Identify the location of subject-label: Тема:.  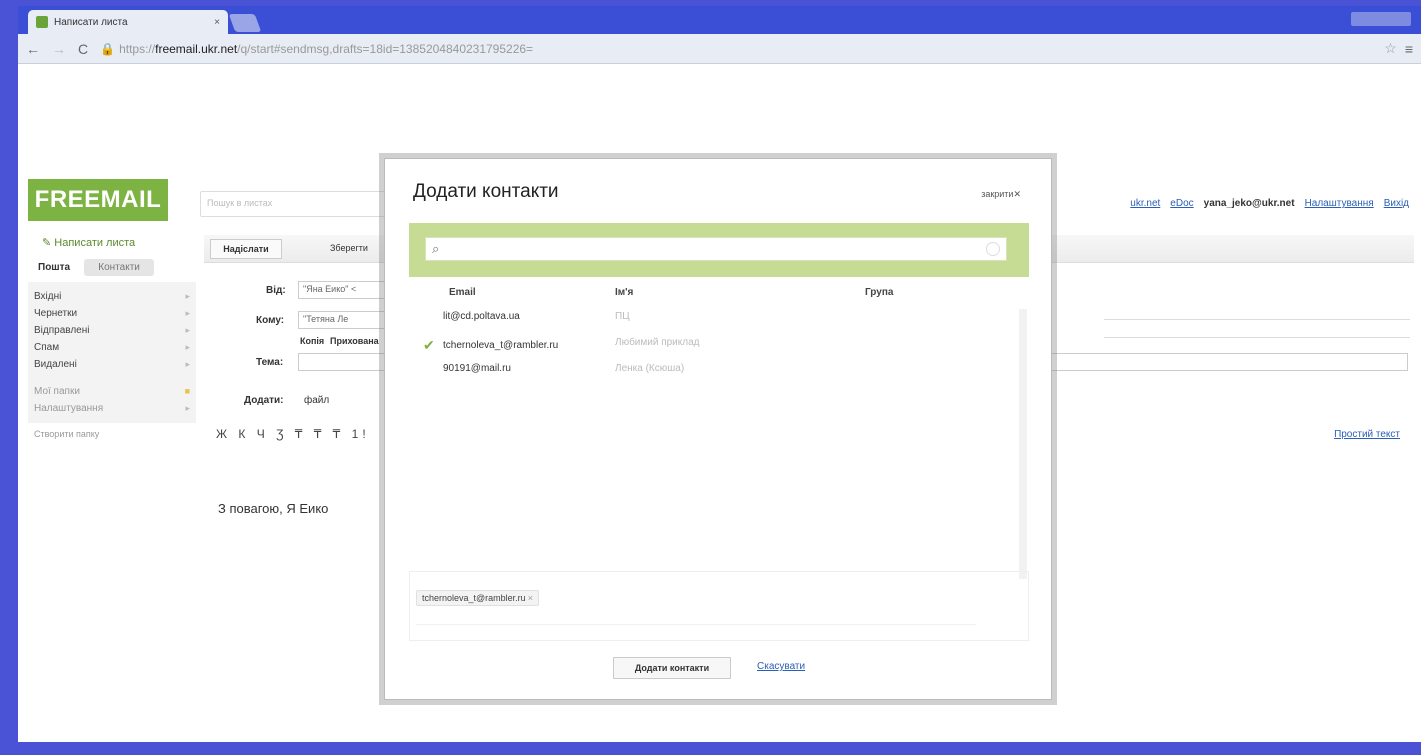
(270, 362).